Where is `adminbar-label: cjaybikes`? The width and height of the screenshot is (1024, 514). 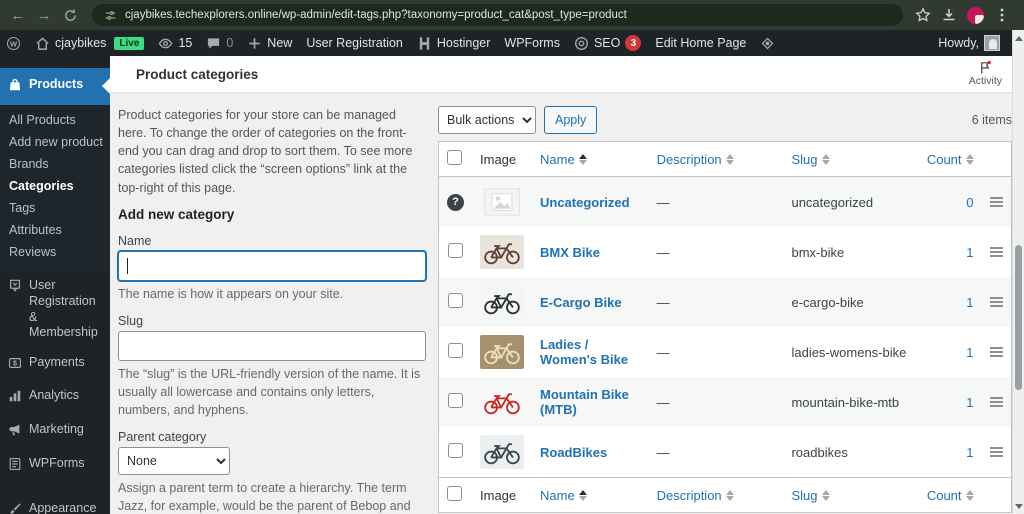 adminbar-label: cjaybikes is located at coordinates (81, 43).